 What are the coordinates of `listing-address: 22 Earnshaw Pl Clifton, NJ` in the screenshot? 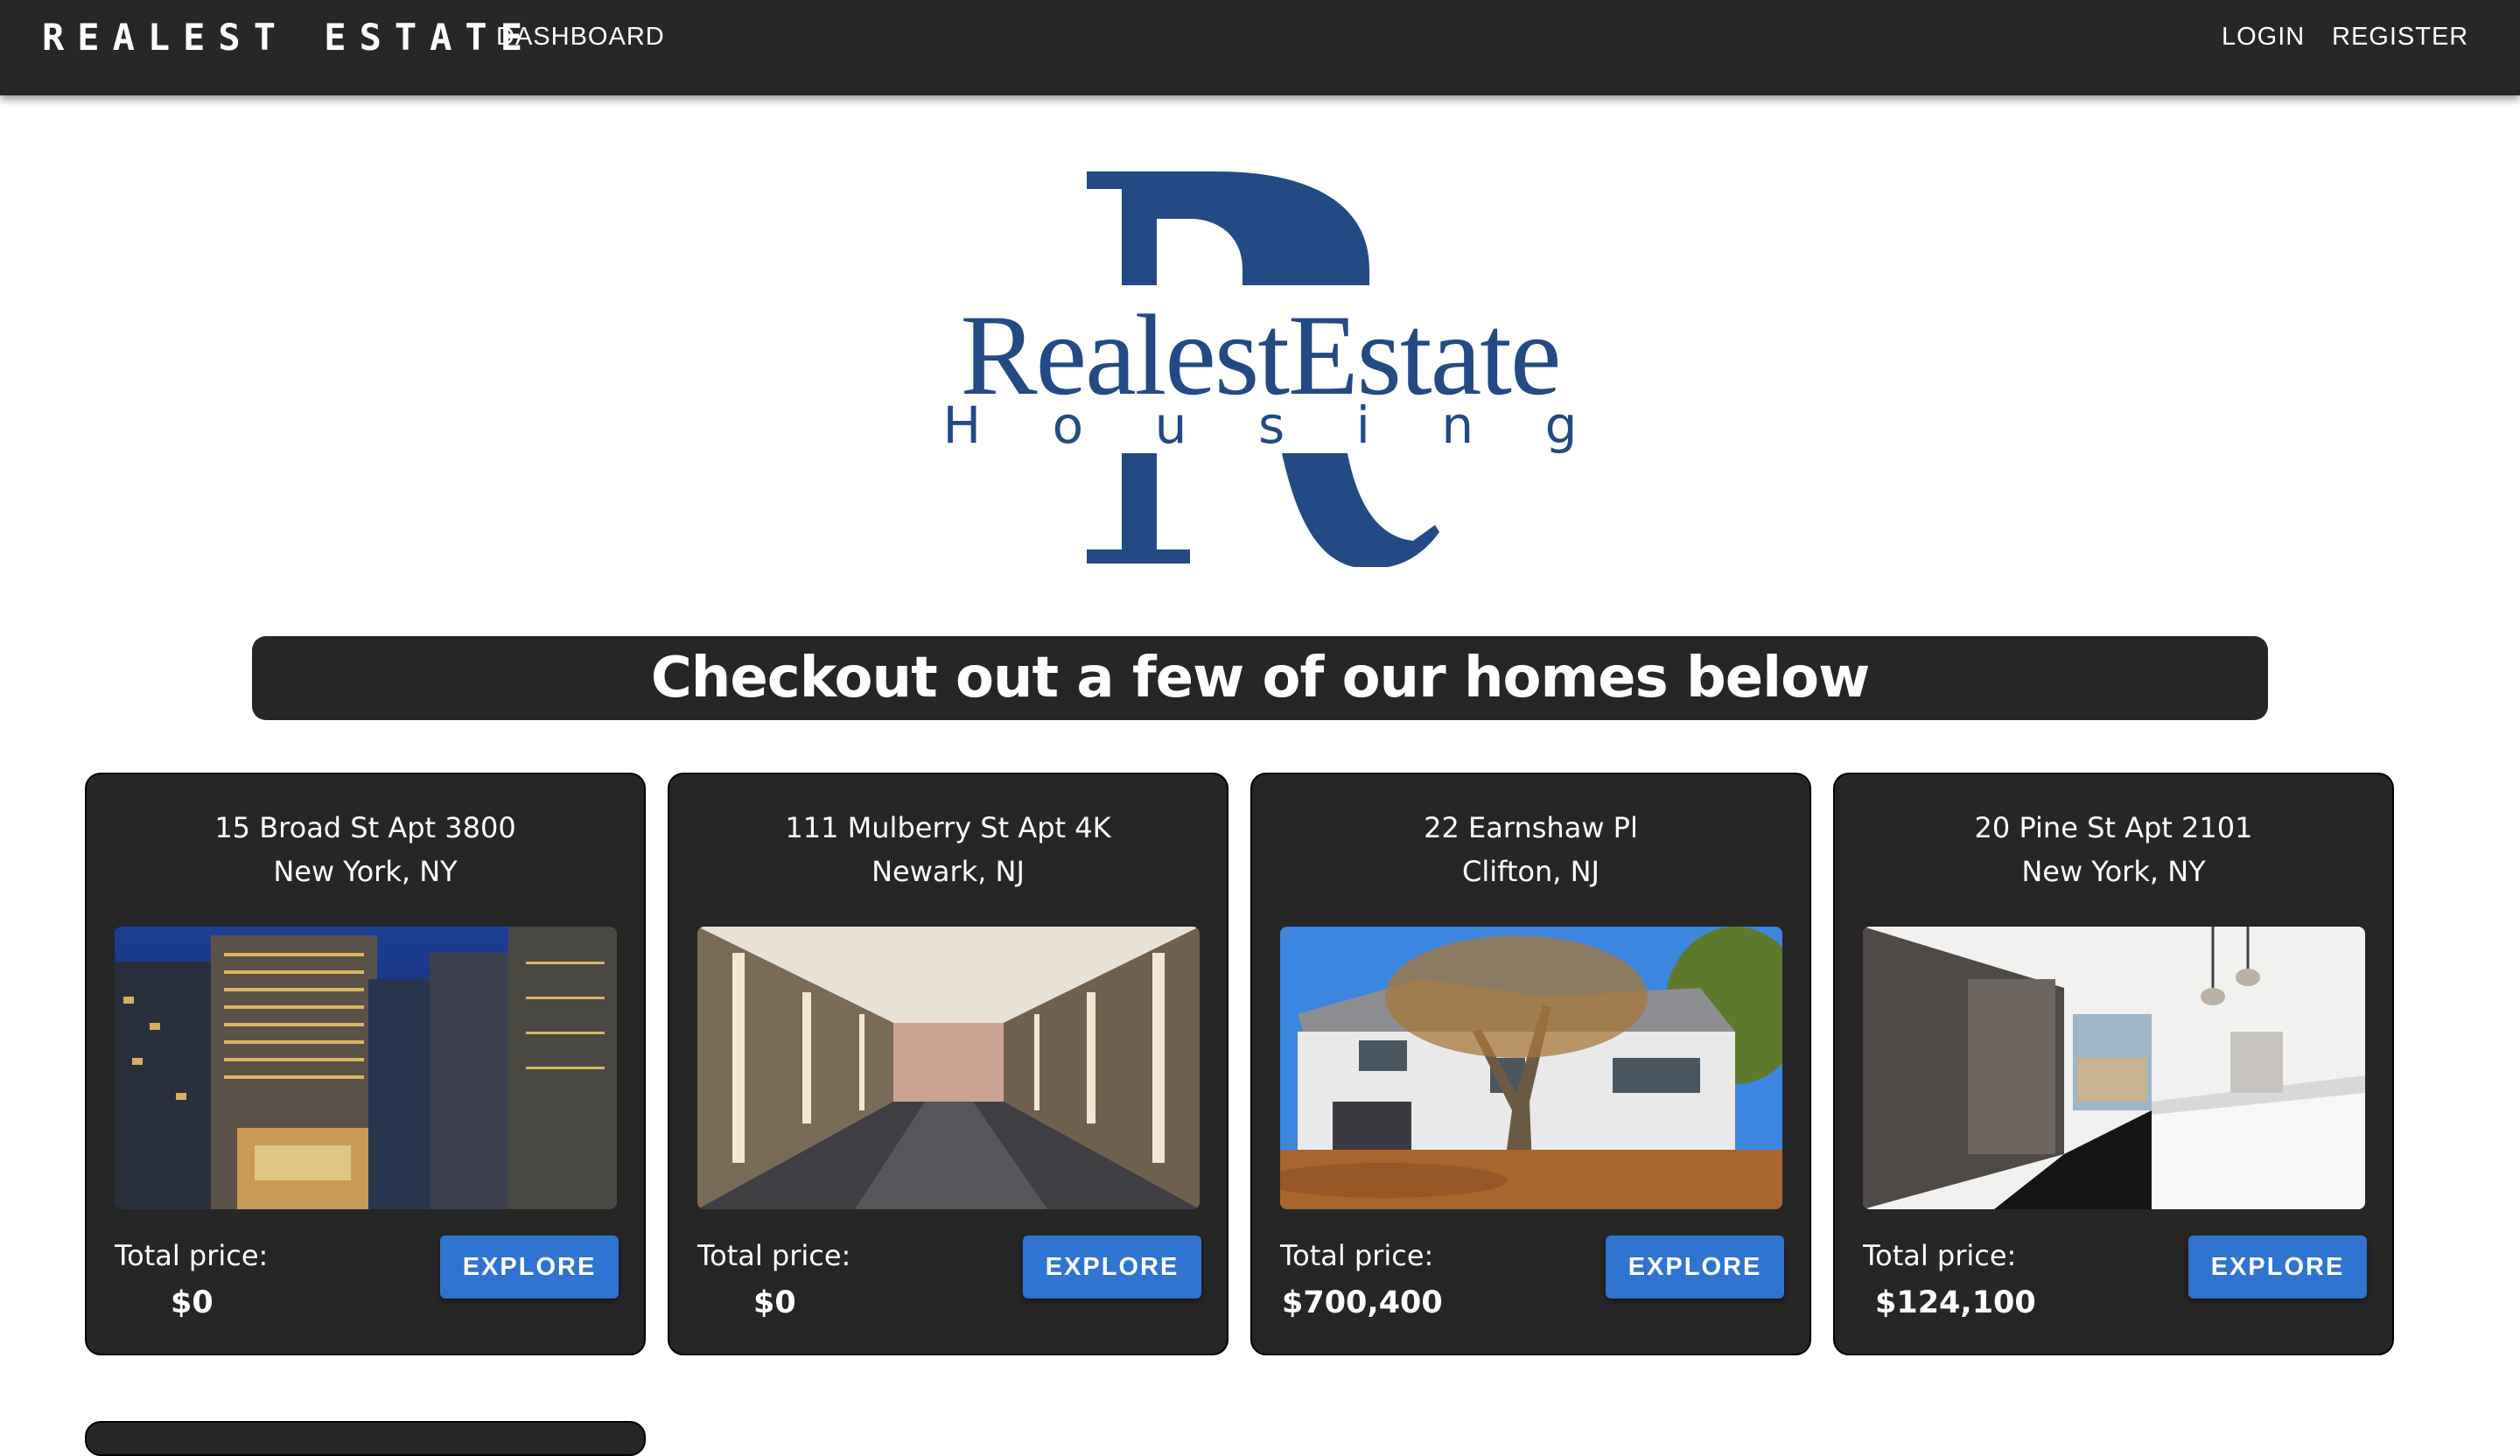 It's located at (1531, 849).